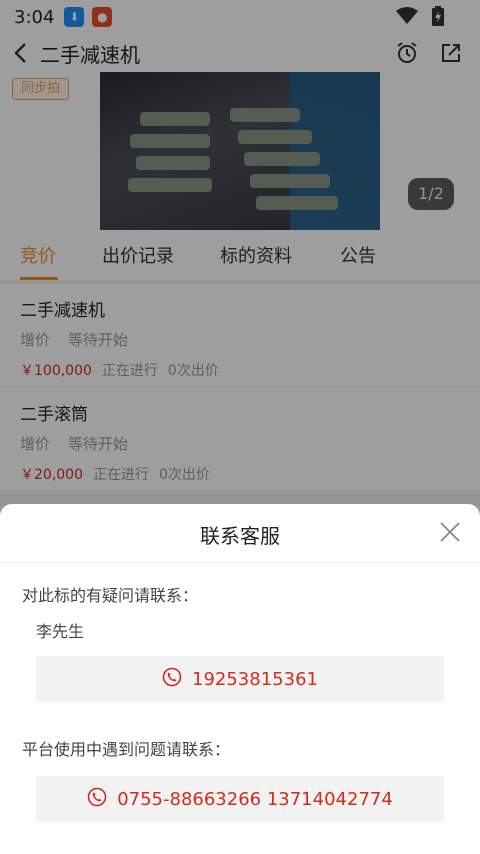 This screenshot has height=854, width=480. I want to click on close-icon, so click(450, 532).